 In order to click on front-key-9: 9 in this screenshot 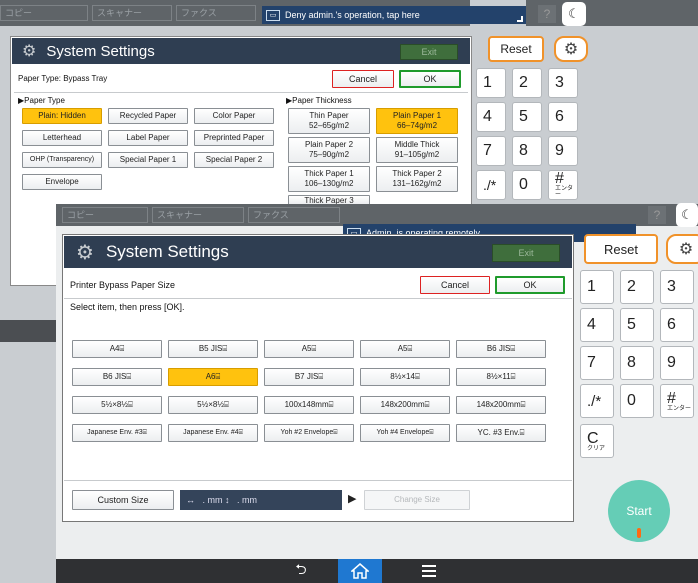, I will do `click(677, 363)`.